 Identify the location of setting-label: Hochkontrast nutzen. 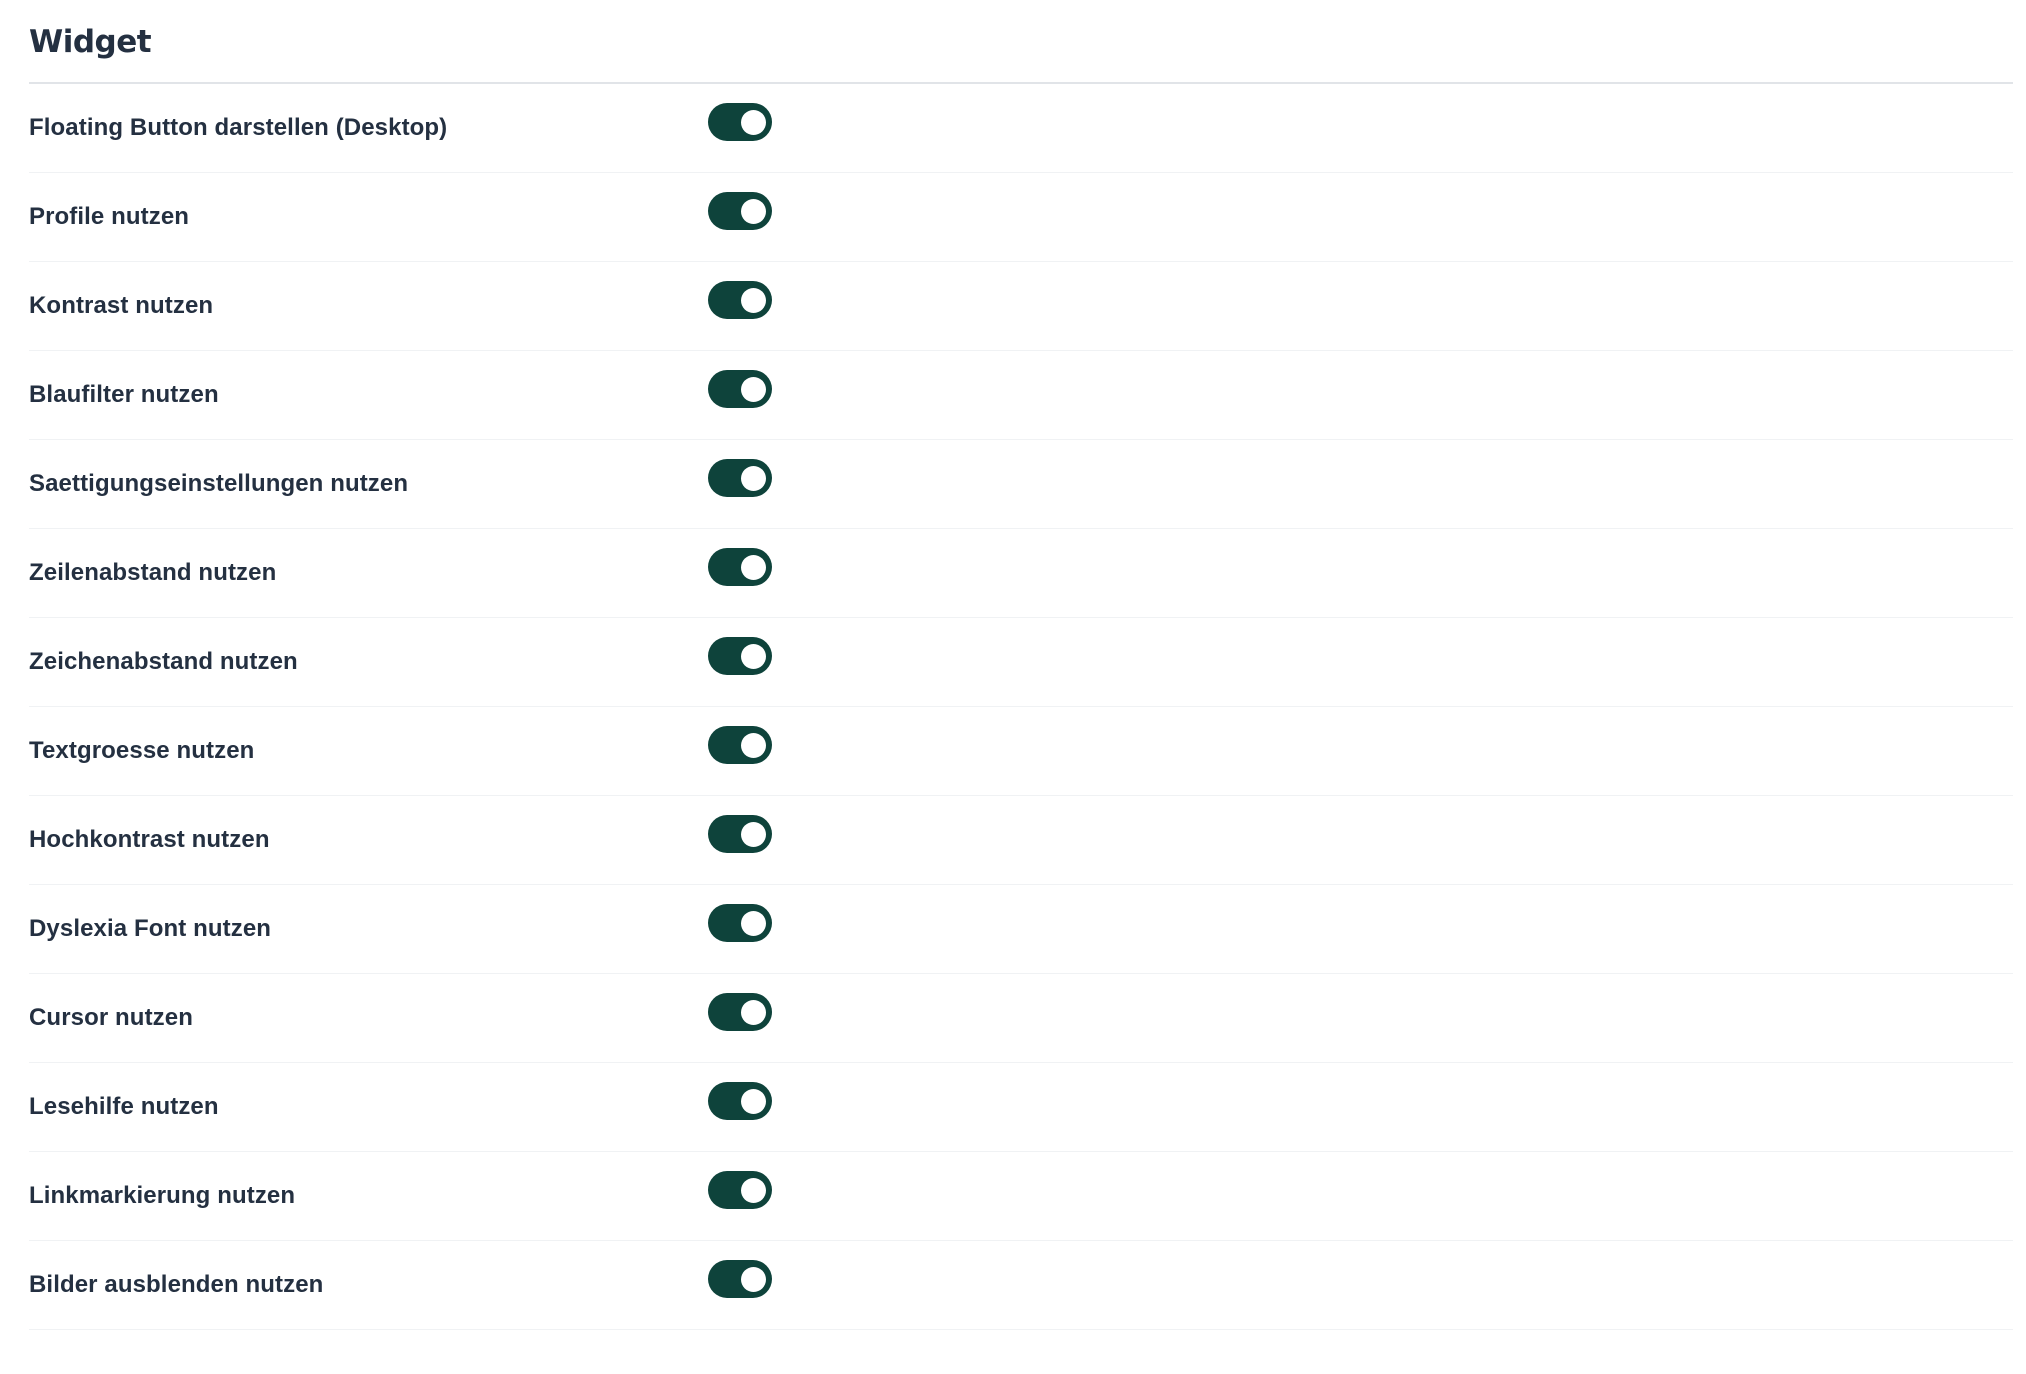
(149, 839).